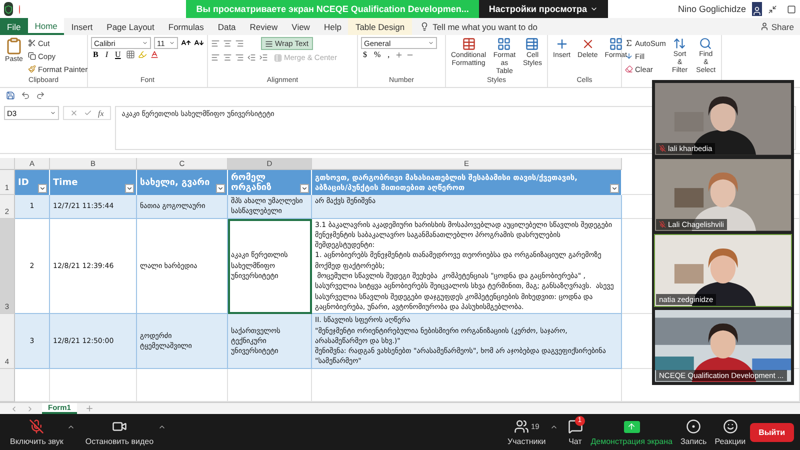  What do you see at coordinates (10, 95) in the screenshot?
I see `save-icon` at bounding box center [10, 95].